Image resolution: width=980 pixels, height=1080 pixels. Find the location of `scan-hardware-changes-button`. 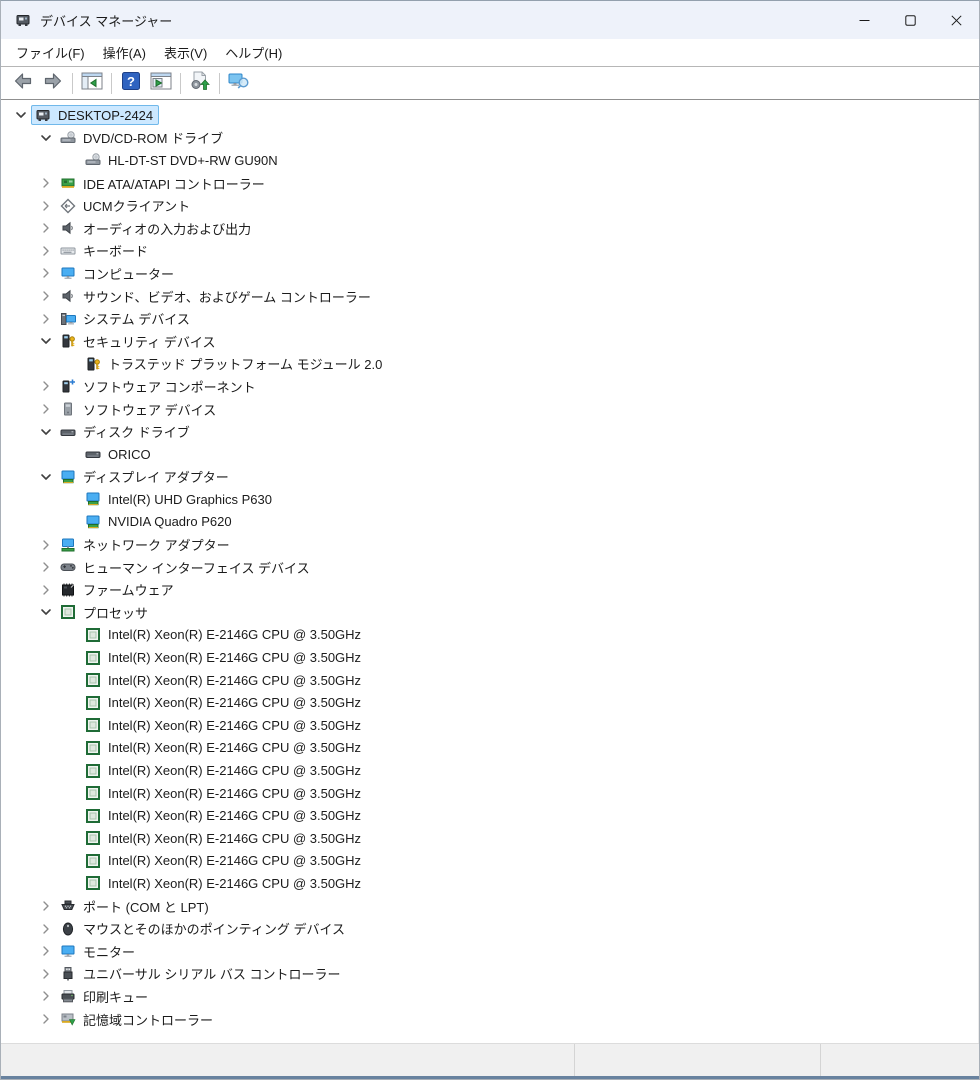

scan-hardware-changes-button is located at coordinates (200, 83).